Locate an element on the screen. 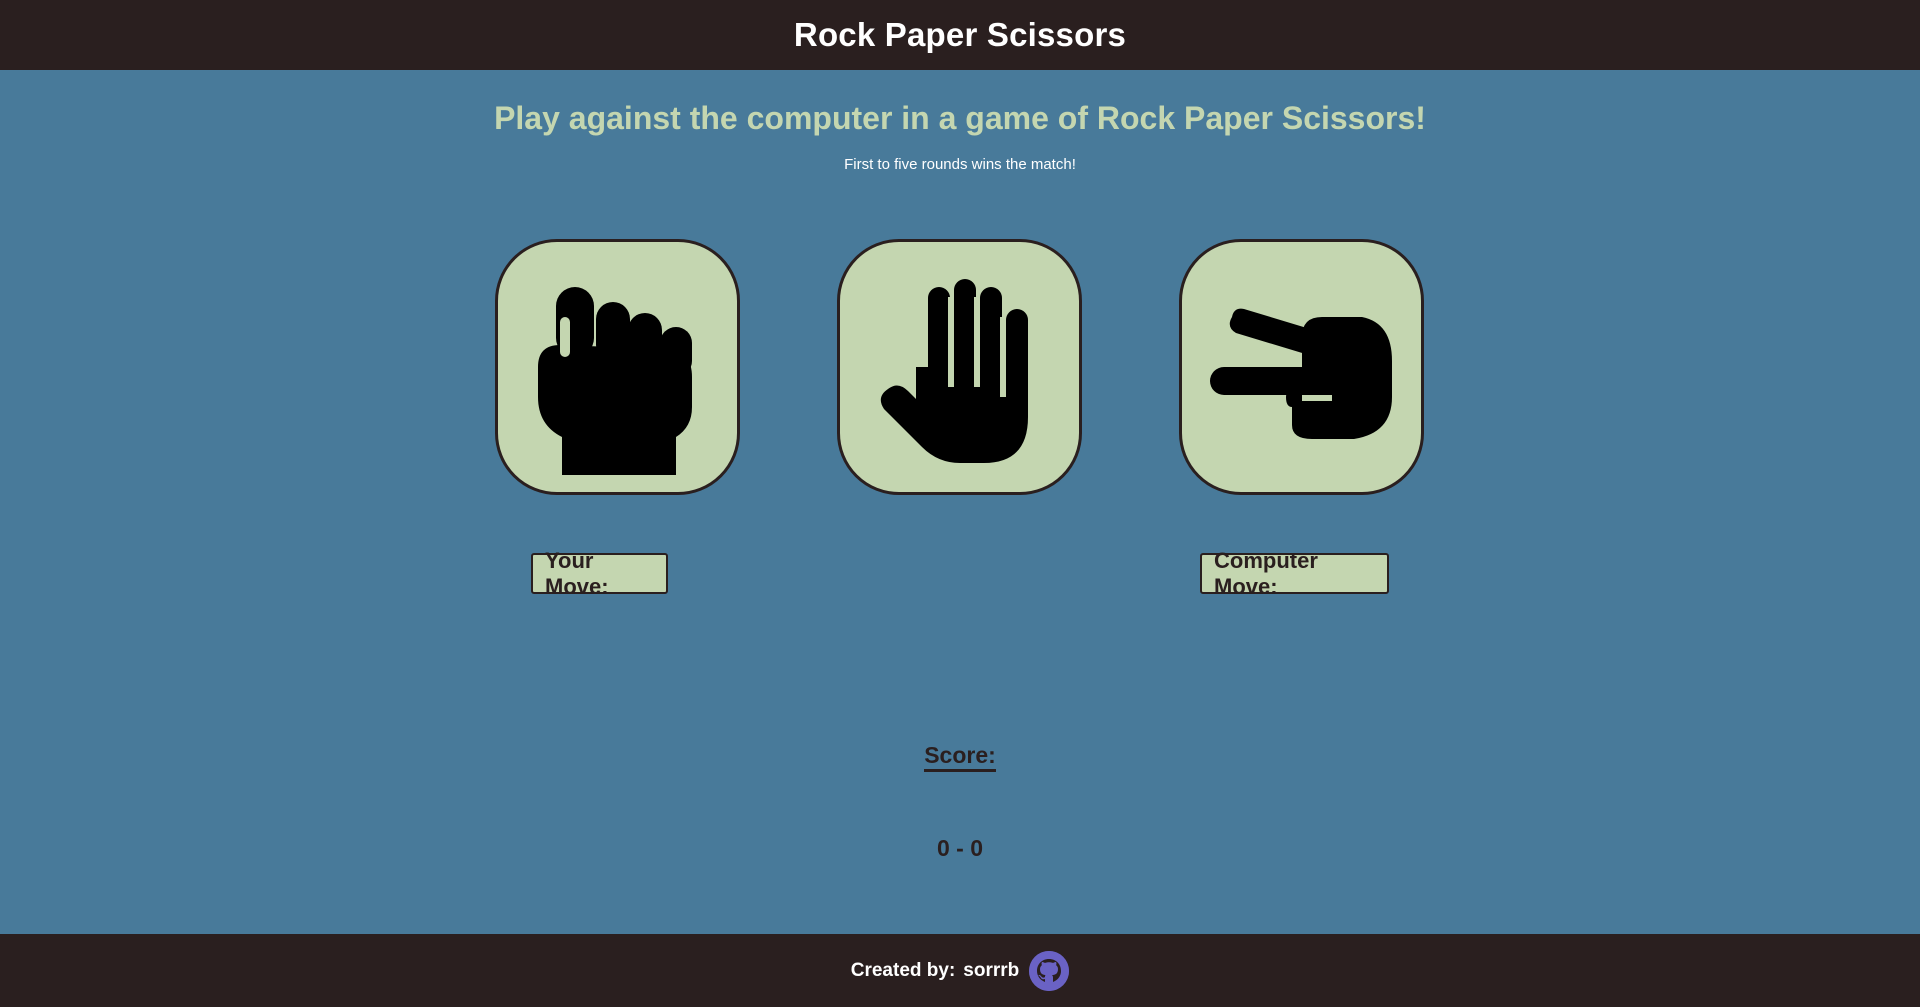 This screenshot has width=1920, height=1007. score-heading: Score: is located at coordinates (960, 757).